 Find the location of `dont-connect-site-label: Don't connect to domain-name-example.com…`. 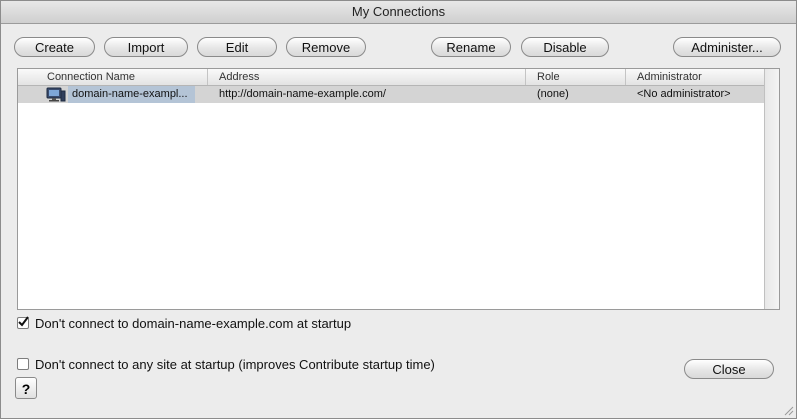

dont-connect-site-label: Don't connect to domain-name-example.com… is located at coordinates (193, 324).